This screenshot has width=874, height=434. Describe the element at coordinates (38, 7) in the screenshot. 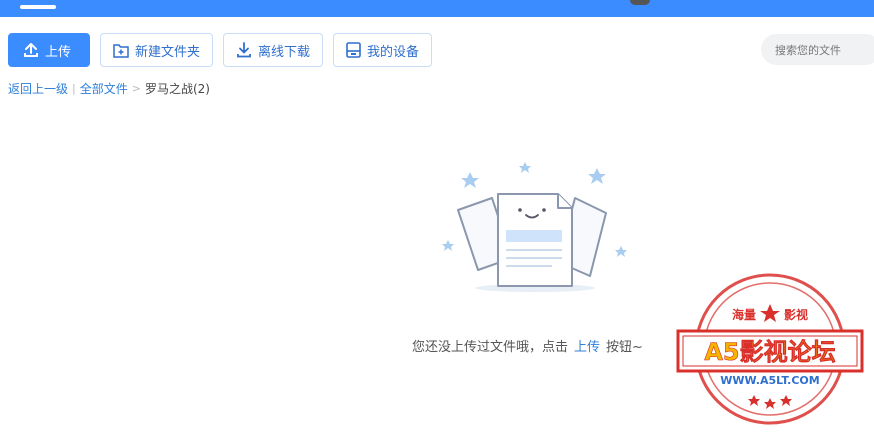

I see `menu-icon` at that location.